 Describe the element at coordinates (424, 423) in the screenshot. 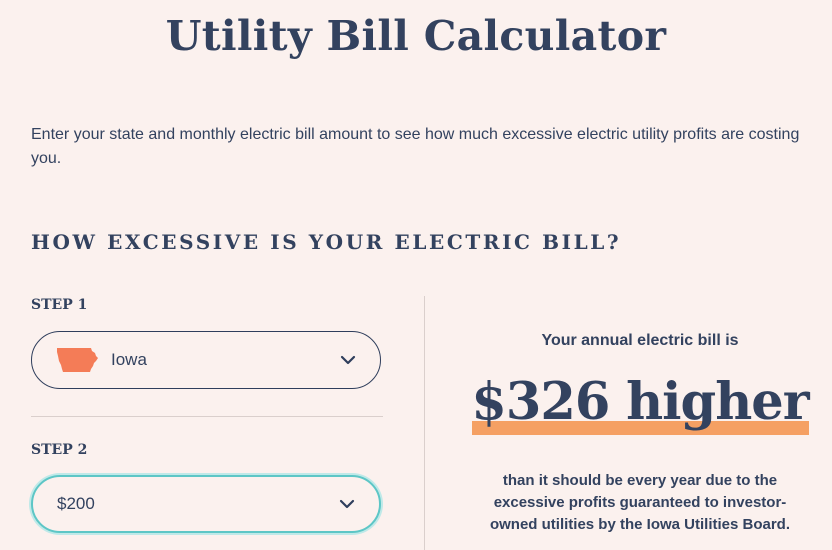

I see `column-divider` at that location.